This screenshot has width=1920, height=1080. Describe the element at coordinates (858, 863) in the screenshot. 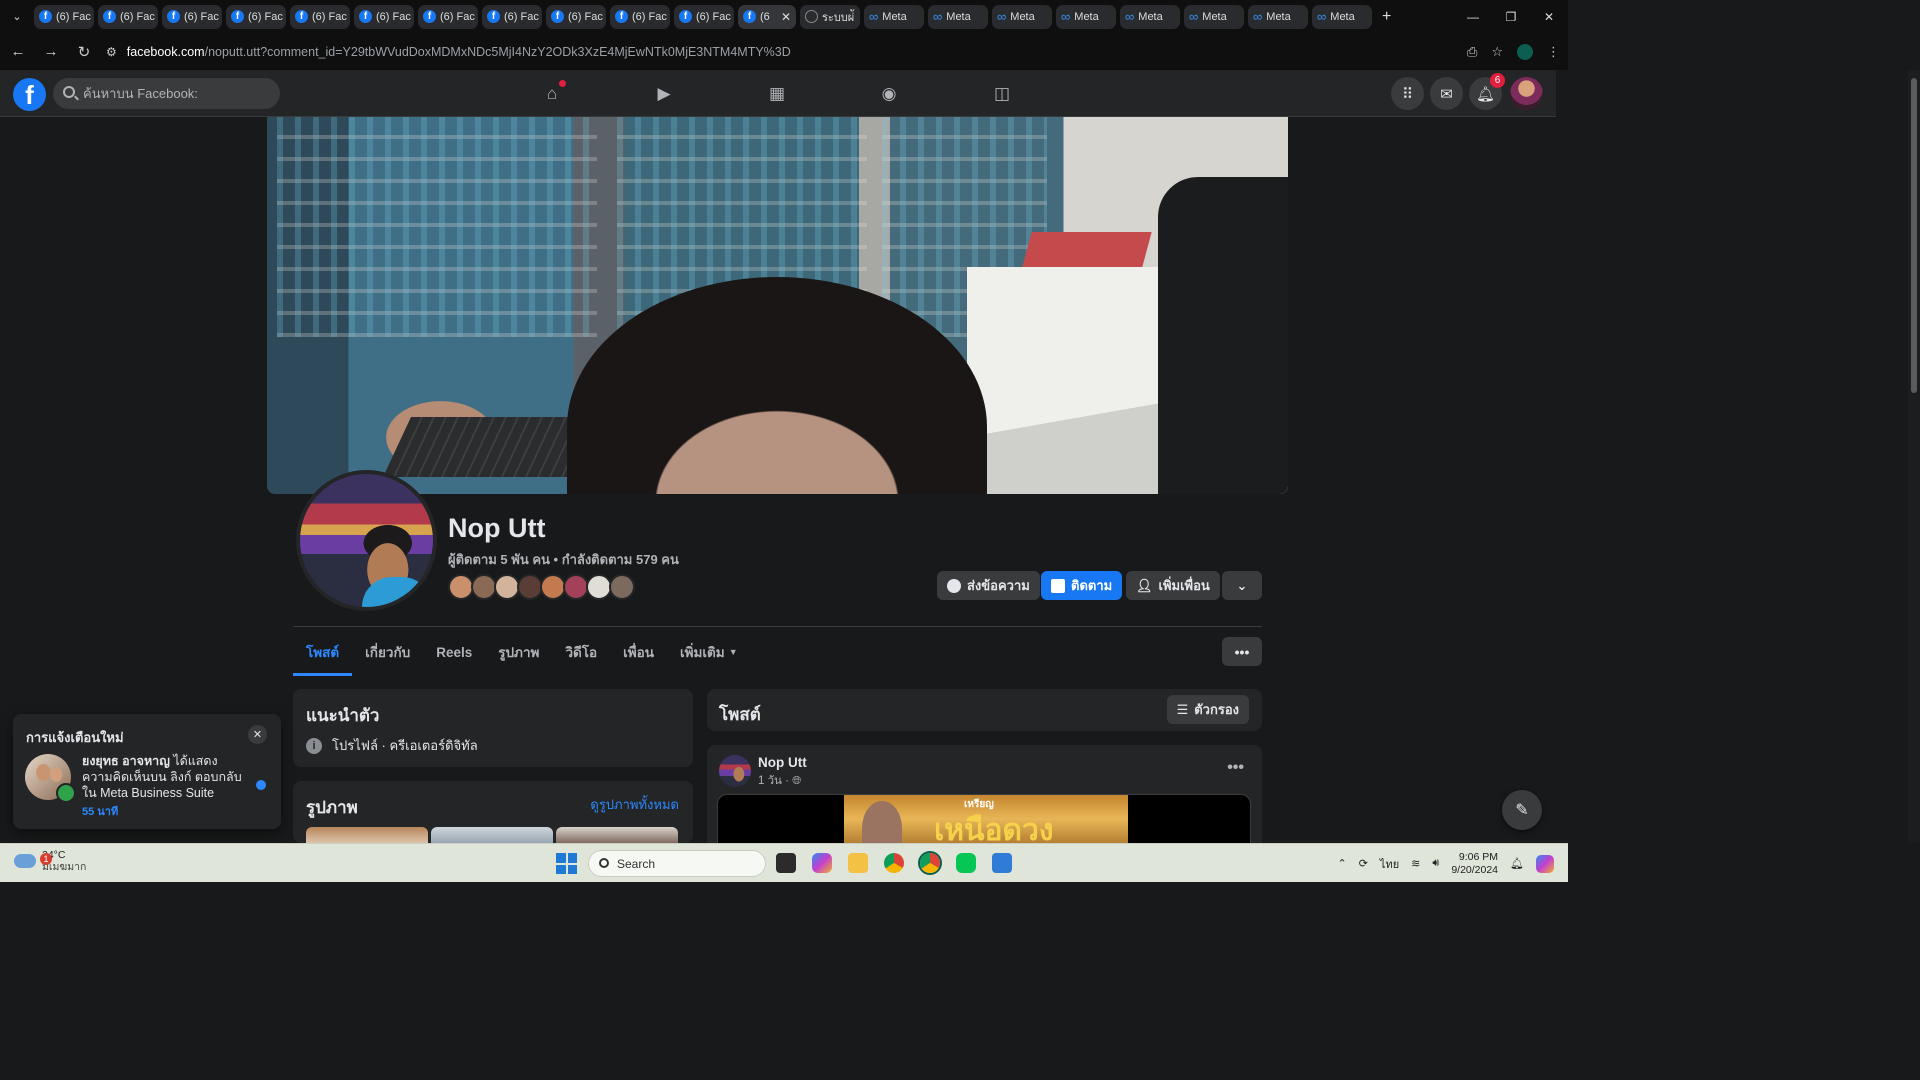

I see `file-explorer-icon` at that location.